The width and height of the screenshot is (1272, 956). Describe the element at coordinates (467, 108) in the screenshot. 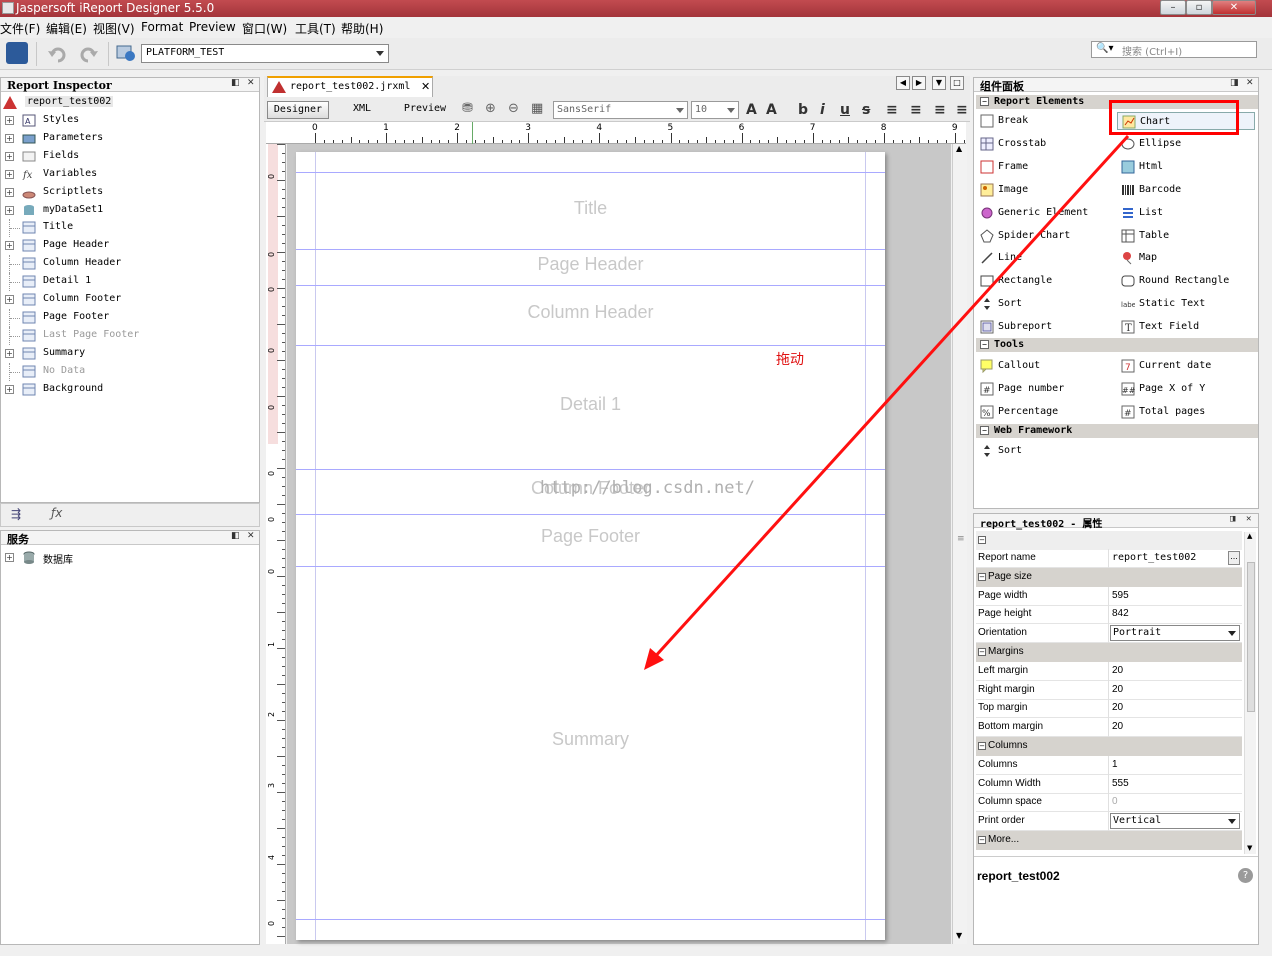

I see `zoom-fit-icon: ⛃` at that location.